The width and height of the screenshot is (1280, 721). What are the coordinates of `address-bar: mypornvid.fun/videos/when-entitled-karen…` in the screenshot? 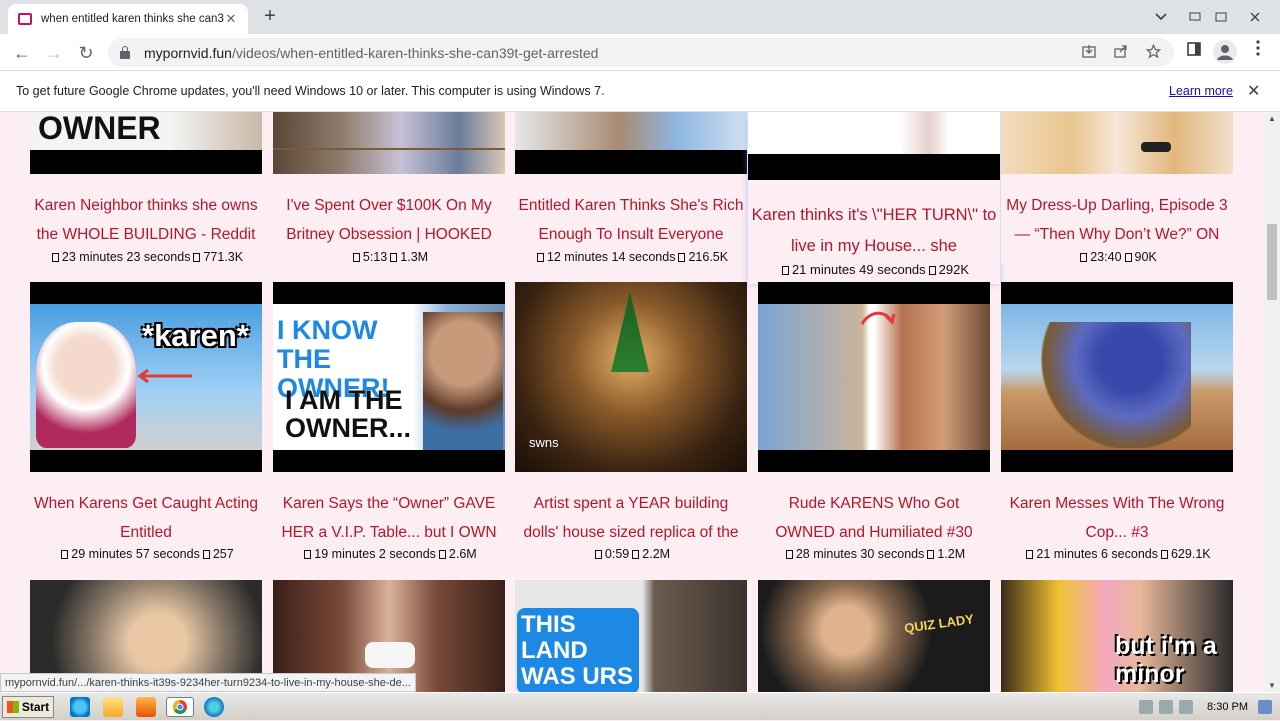 It's located at (641, 52).